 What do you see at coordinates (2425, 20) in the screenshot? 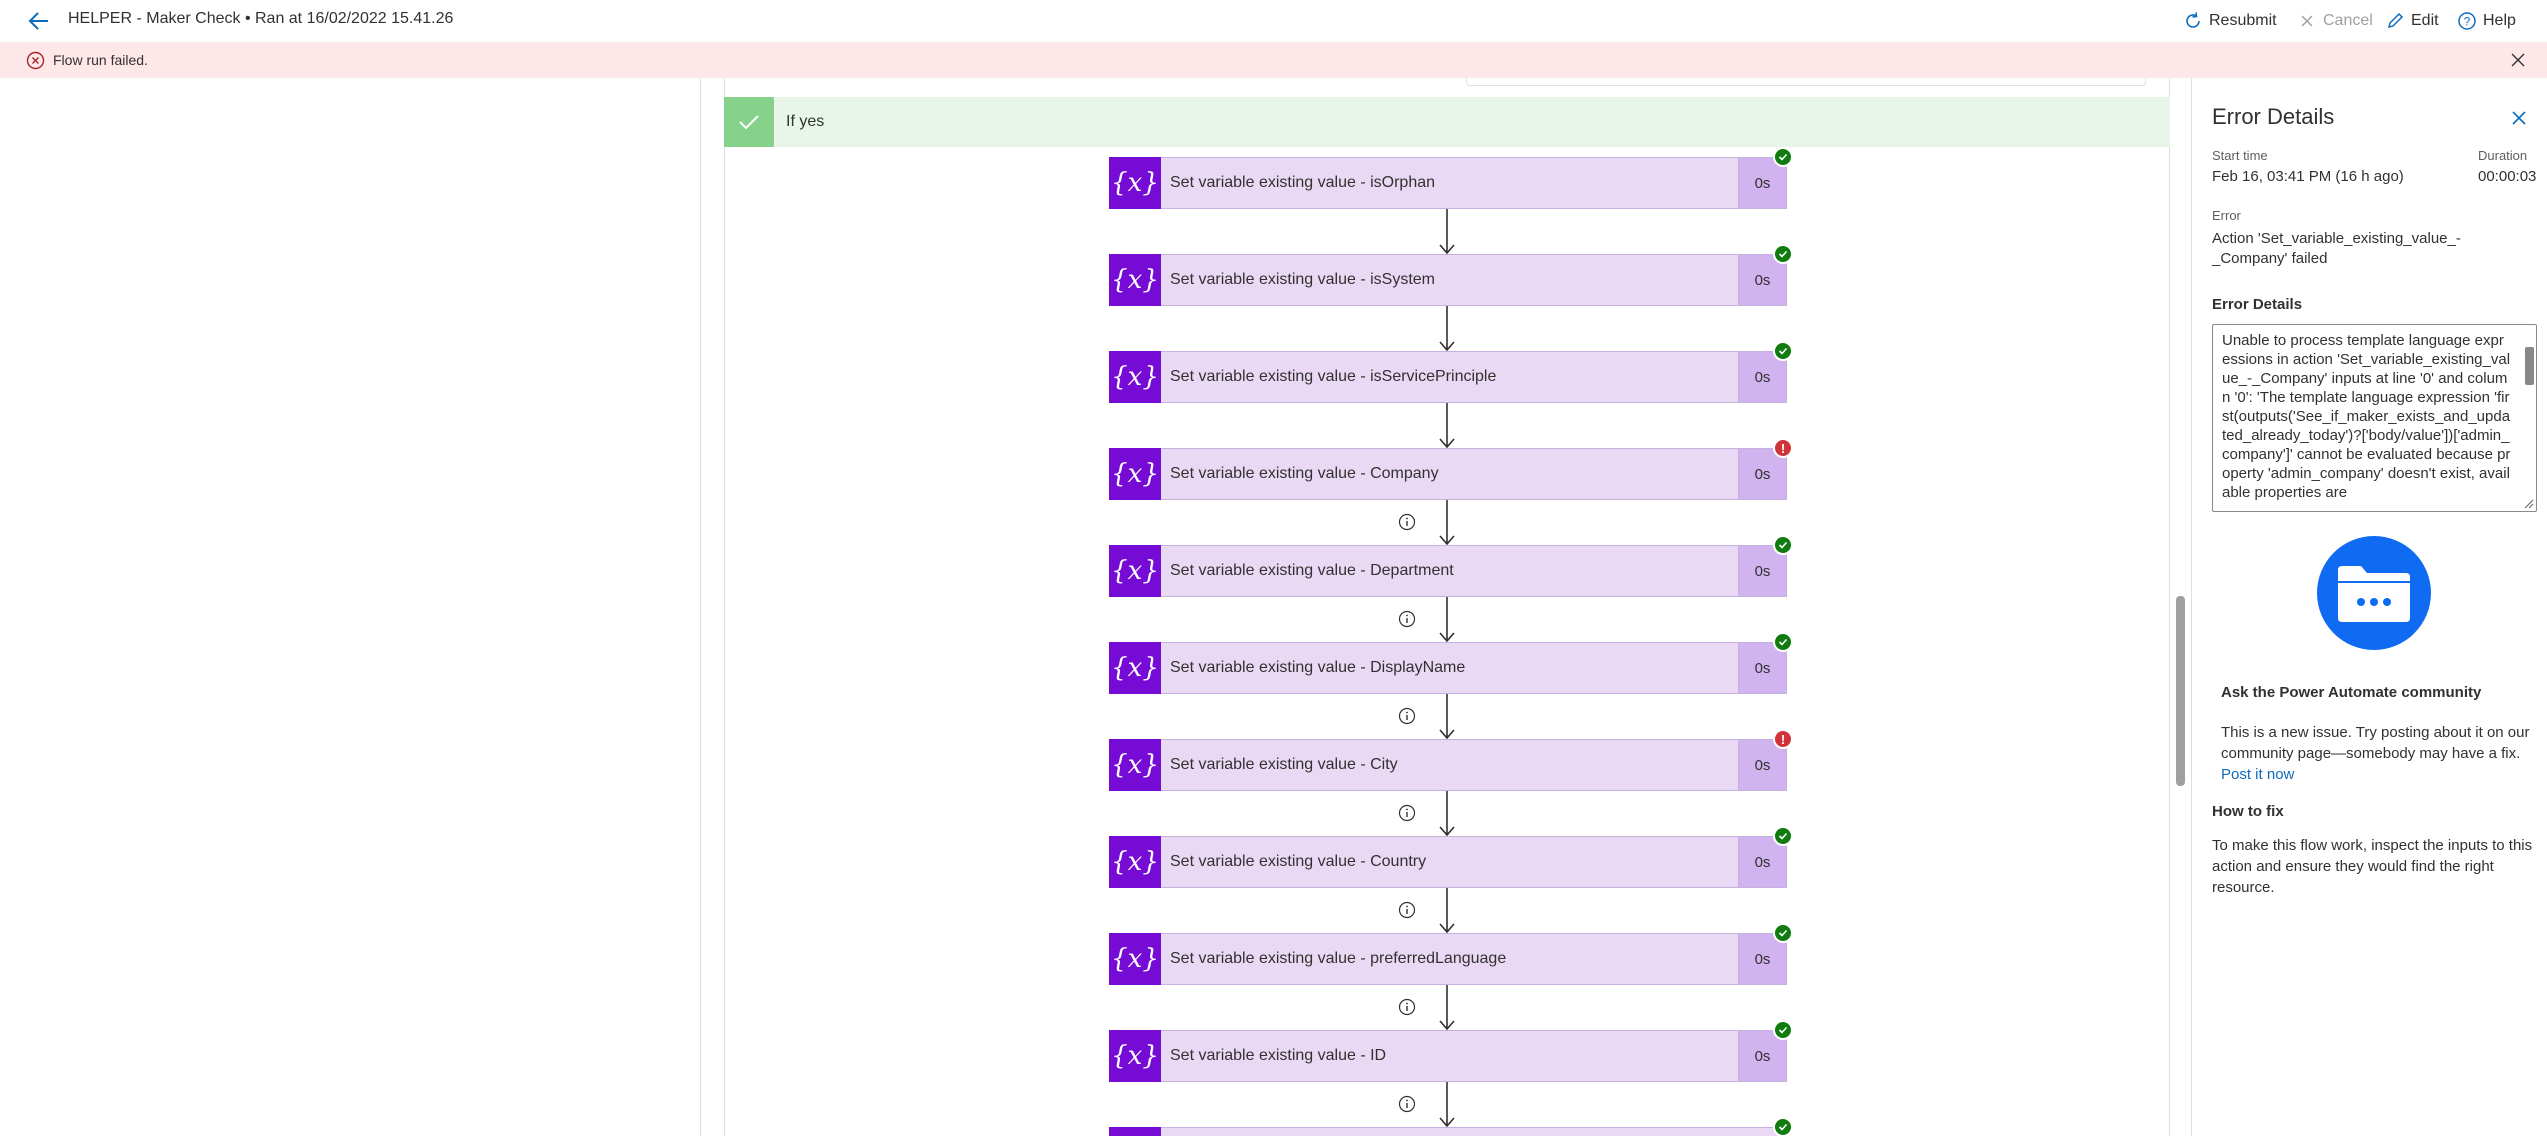
I see `edit-label: Edit` at bounding box center [2425, 20].